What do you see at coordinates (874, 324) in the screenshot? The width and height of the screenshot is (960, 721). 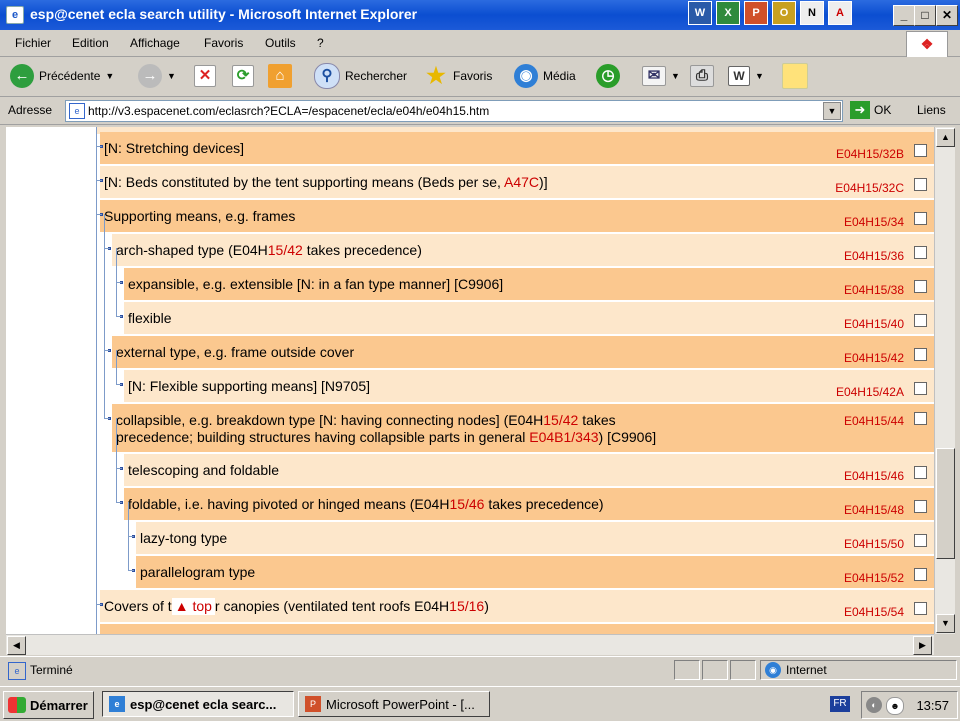 I see `classification-code: E04H15/40` at bounding box center [874, 324].